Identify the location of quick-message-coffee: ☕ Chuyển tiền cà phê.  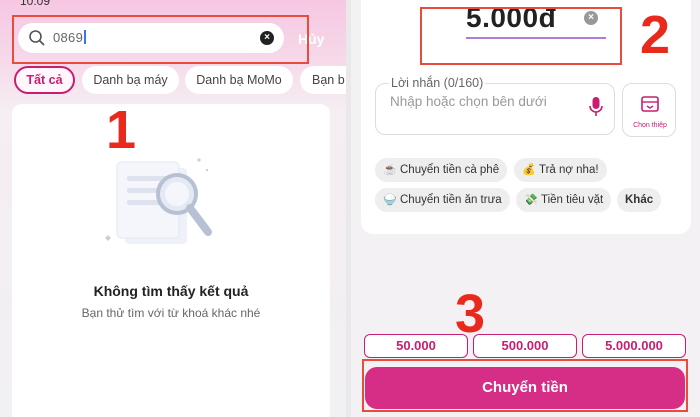
(441, 170).